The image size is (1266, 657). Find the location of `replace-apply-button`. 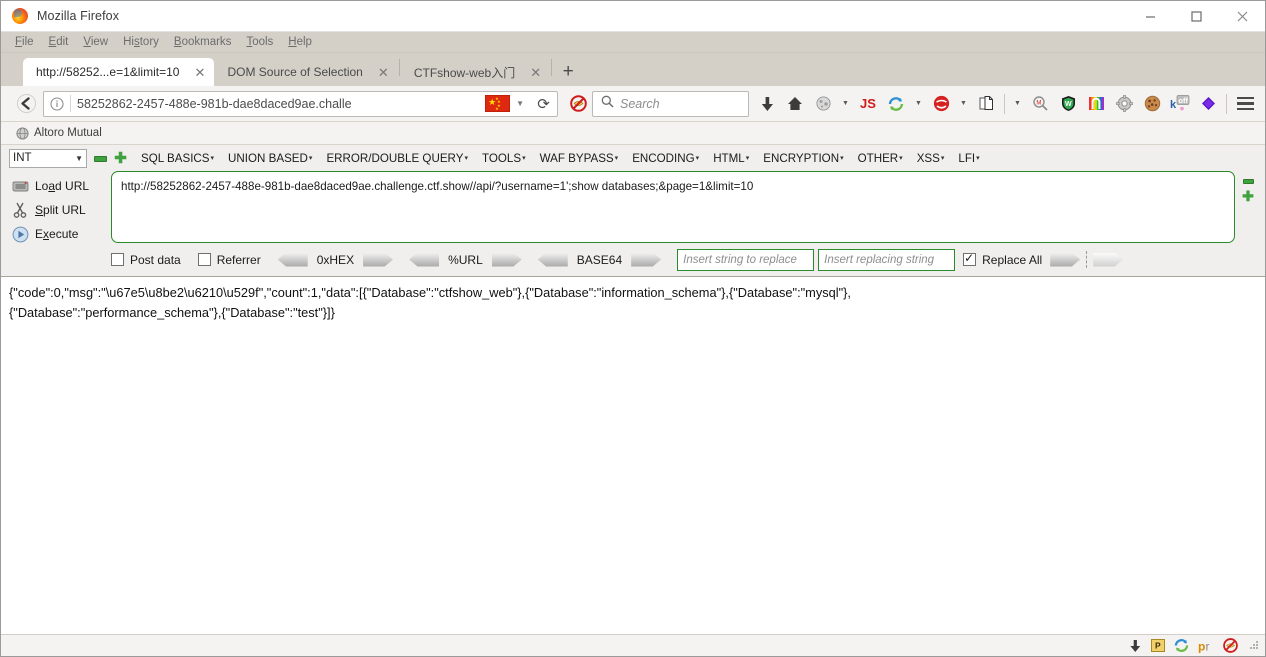

replace-apply-button is located at coordinates (1065, 259).